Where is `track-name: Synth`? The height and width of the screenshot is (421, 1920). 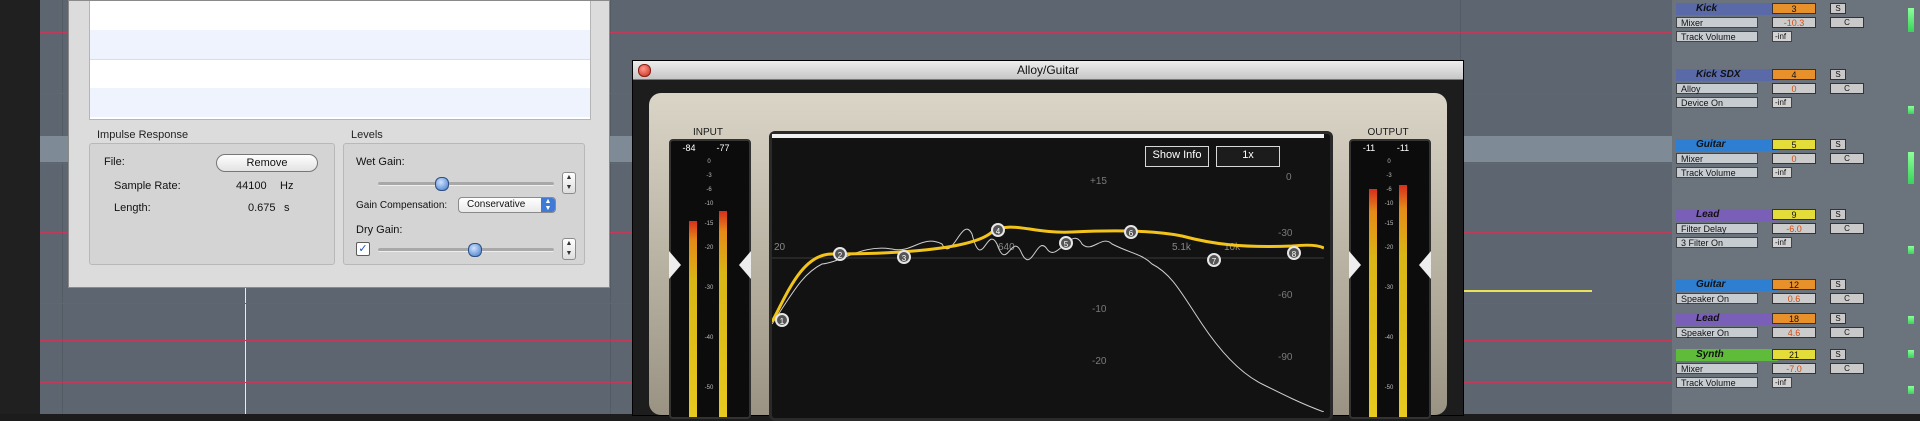
track-name: Synth is located at coordinates (1727, 355).